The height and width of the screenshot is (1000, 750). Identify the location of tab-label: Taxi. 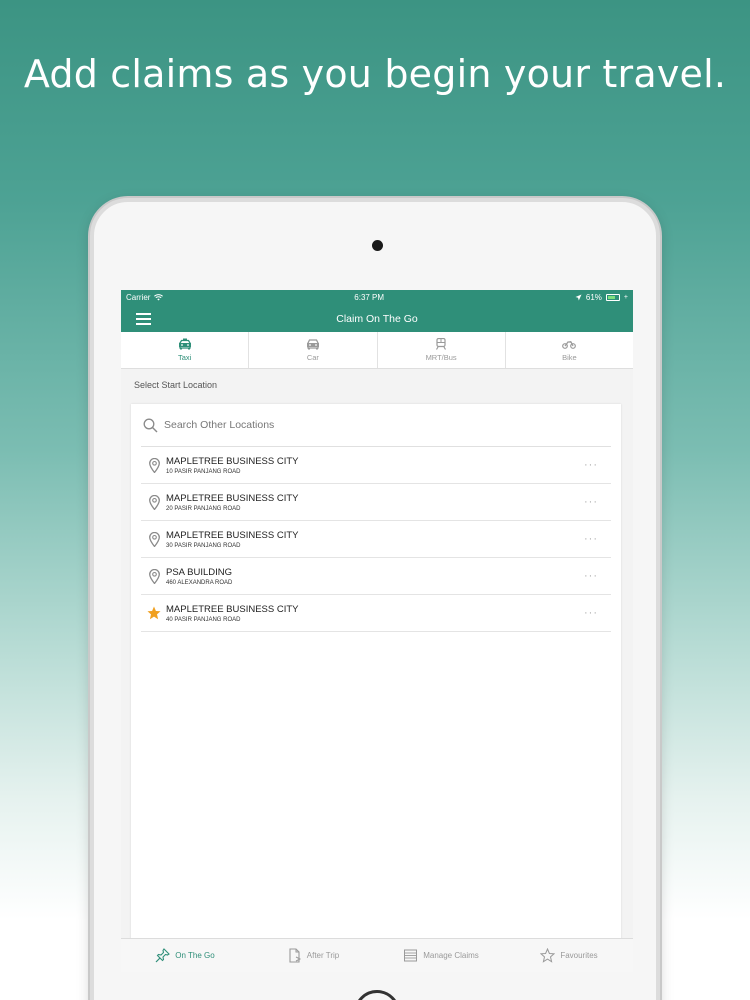
(184, 357).